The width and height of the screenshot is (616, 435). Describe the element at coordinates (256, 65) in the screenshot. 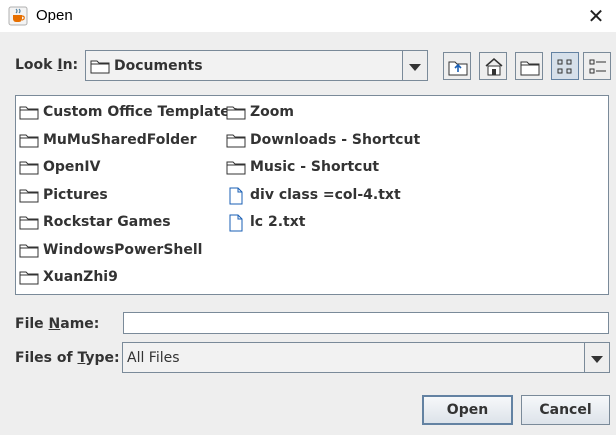

I see `look-in-combo: Documents` at that location.